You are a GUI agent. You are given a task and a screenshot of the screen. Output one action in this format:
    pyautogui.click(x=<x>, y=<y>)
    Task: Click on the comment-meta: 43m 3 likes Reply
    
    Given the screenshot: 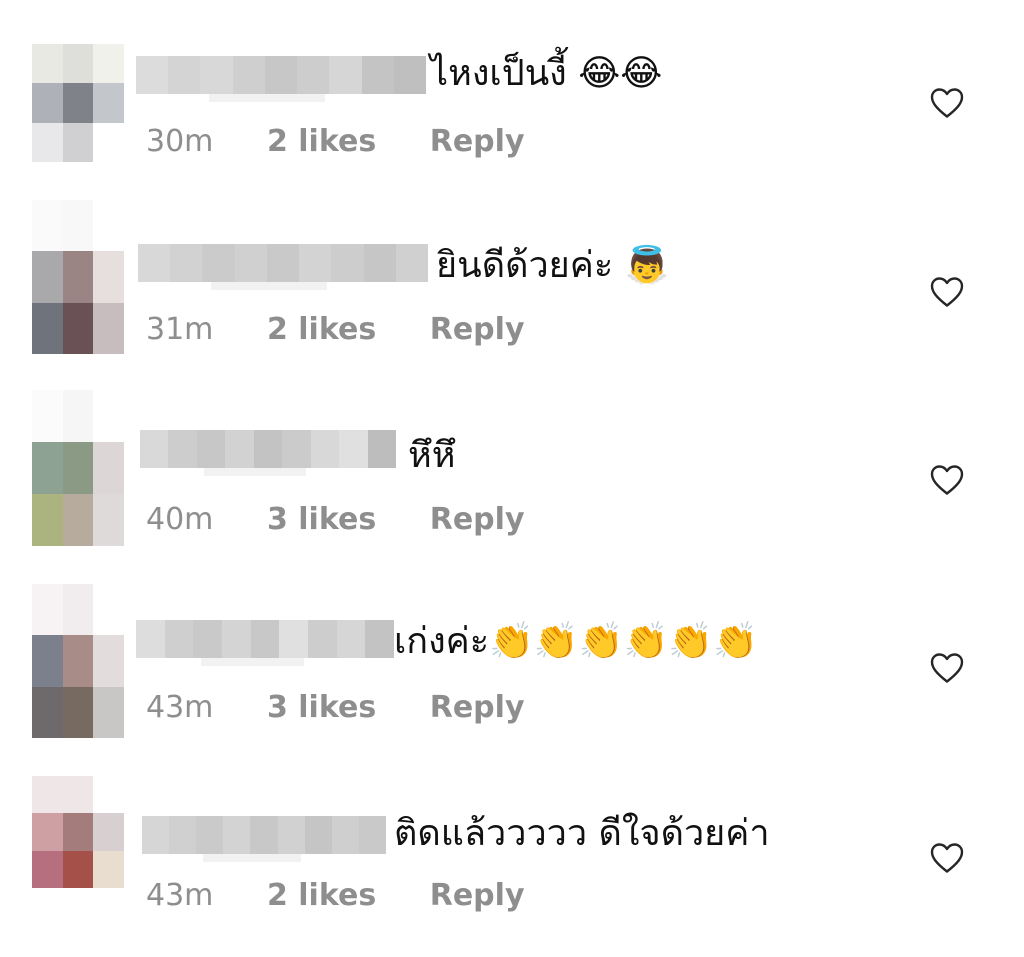 What is the action you would take?
    pyautogui.click(x=335, y=708)
    